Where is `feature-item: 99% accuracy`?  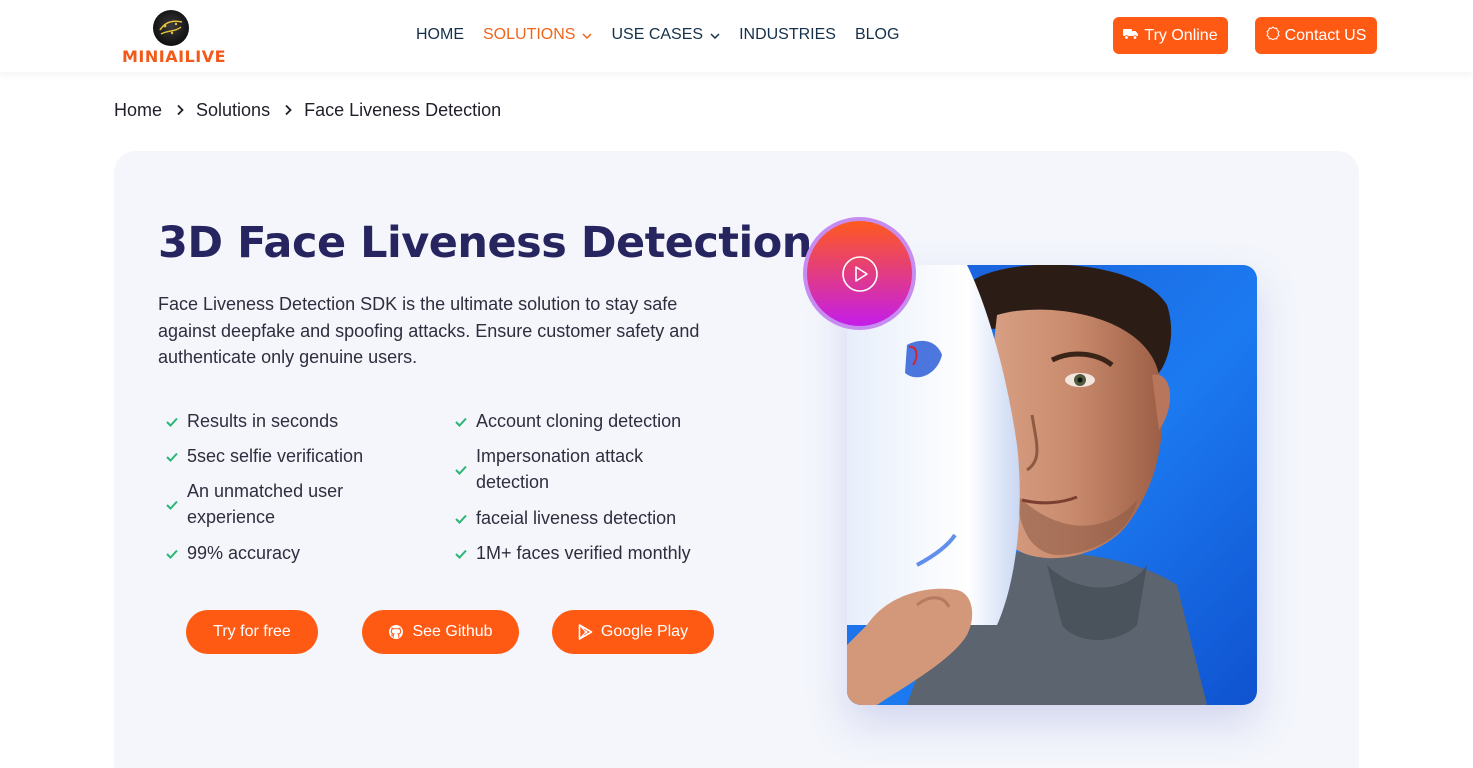
feature-item: 99% accuracy is located at coordinates (301, 553).